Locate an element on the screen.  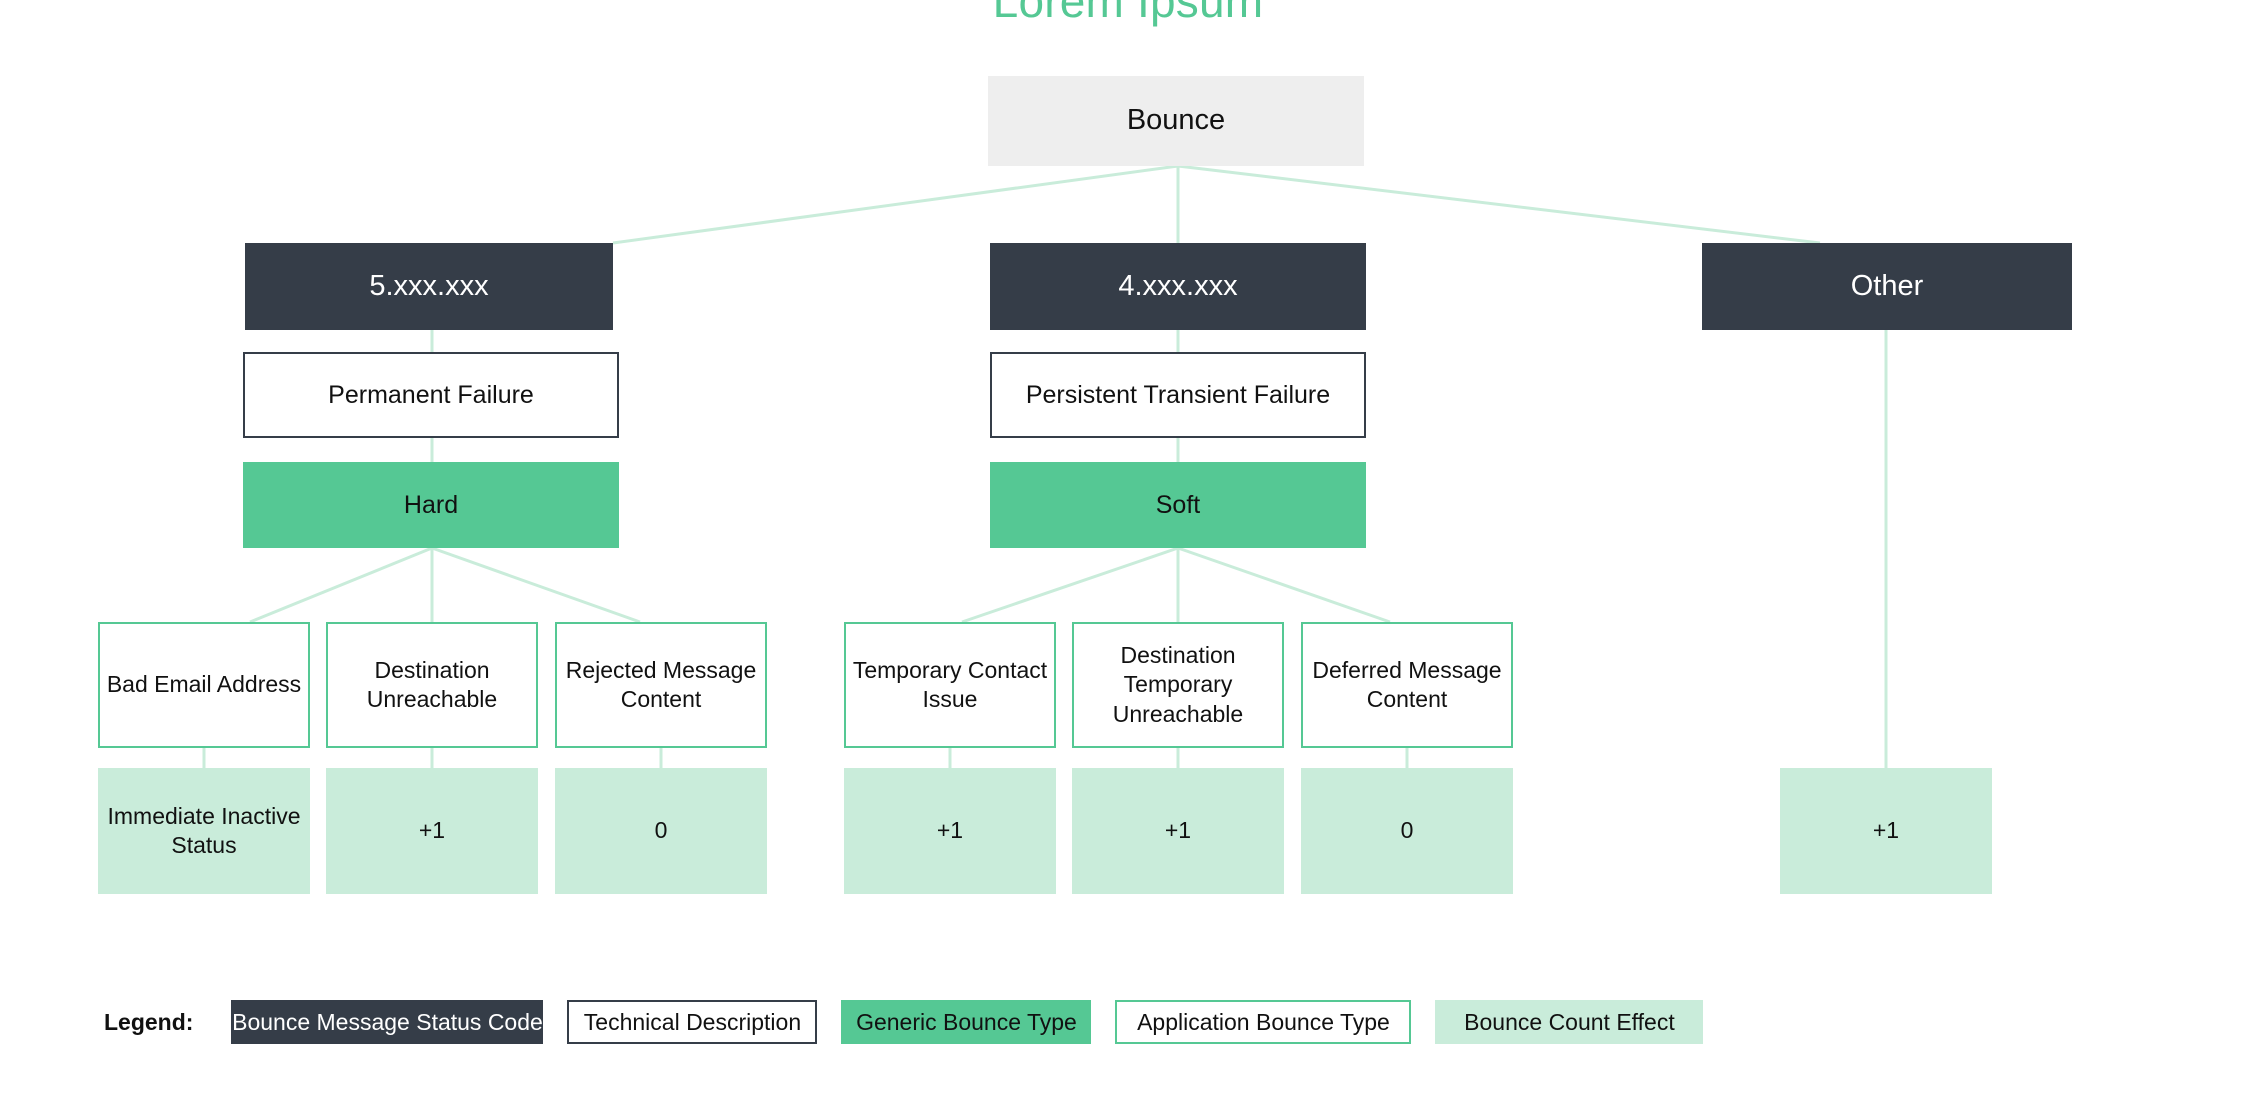
legend-item-application-bounce-type: Application Bounce Type is located at coordinates (1263, 1022).